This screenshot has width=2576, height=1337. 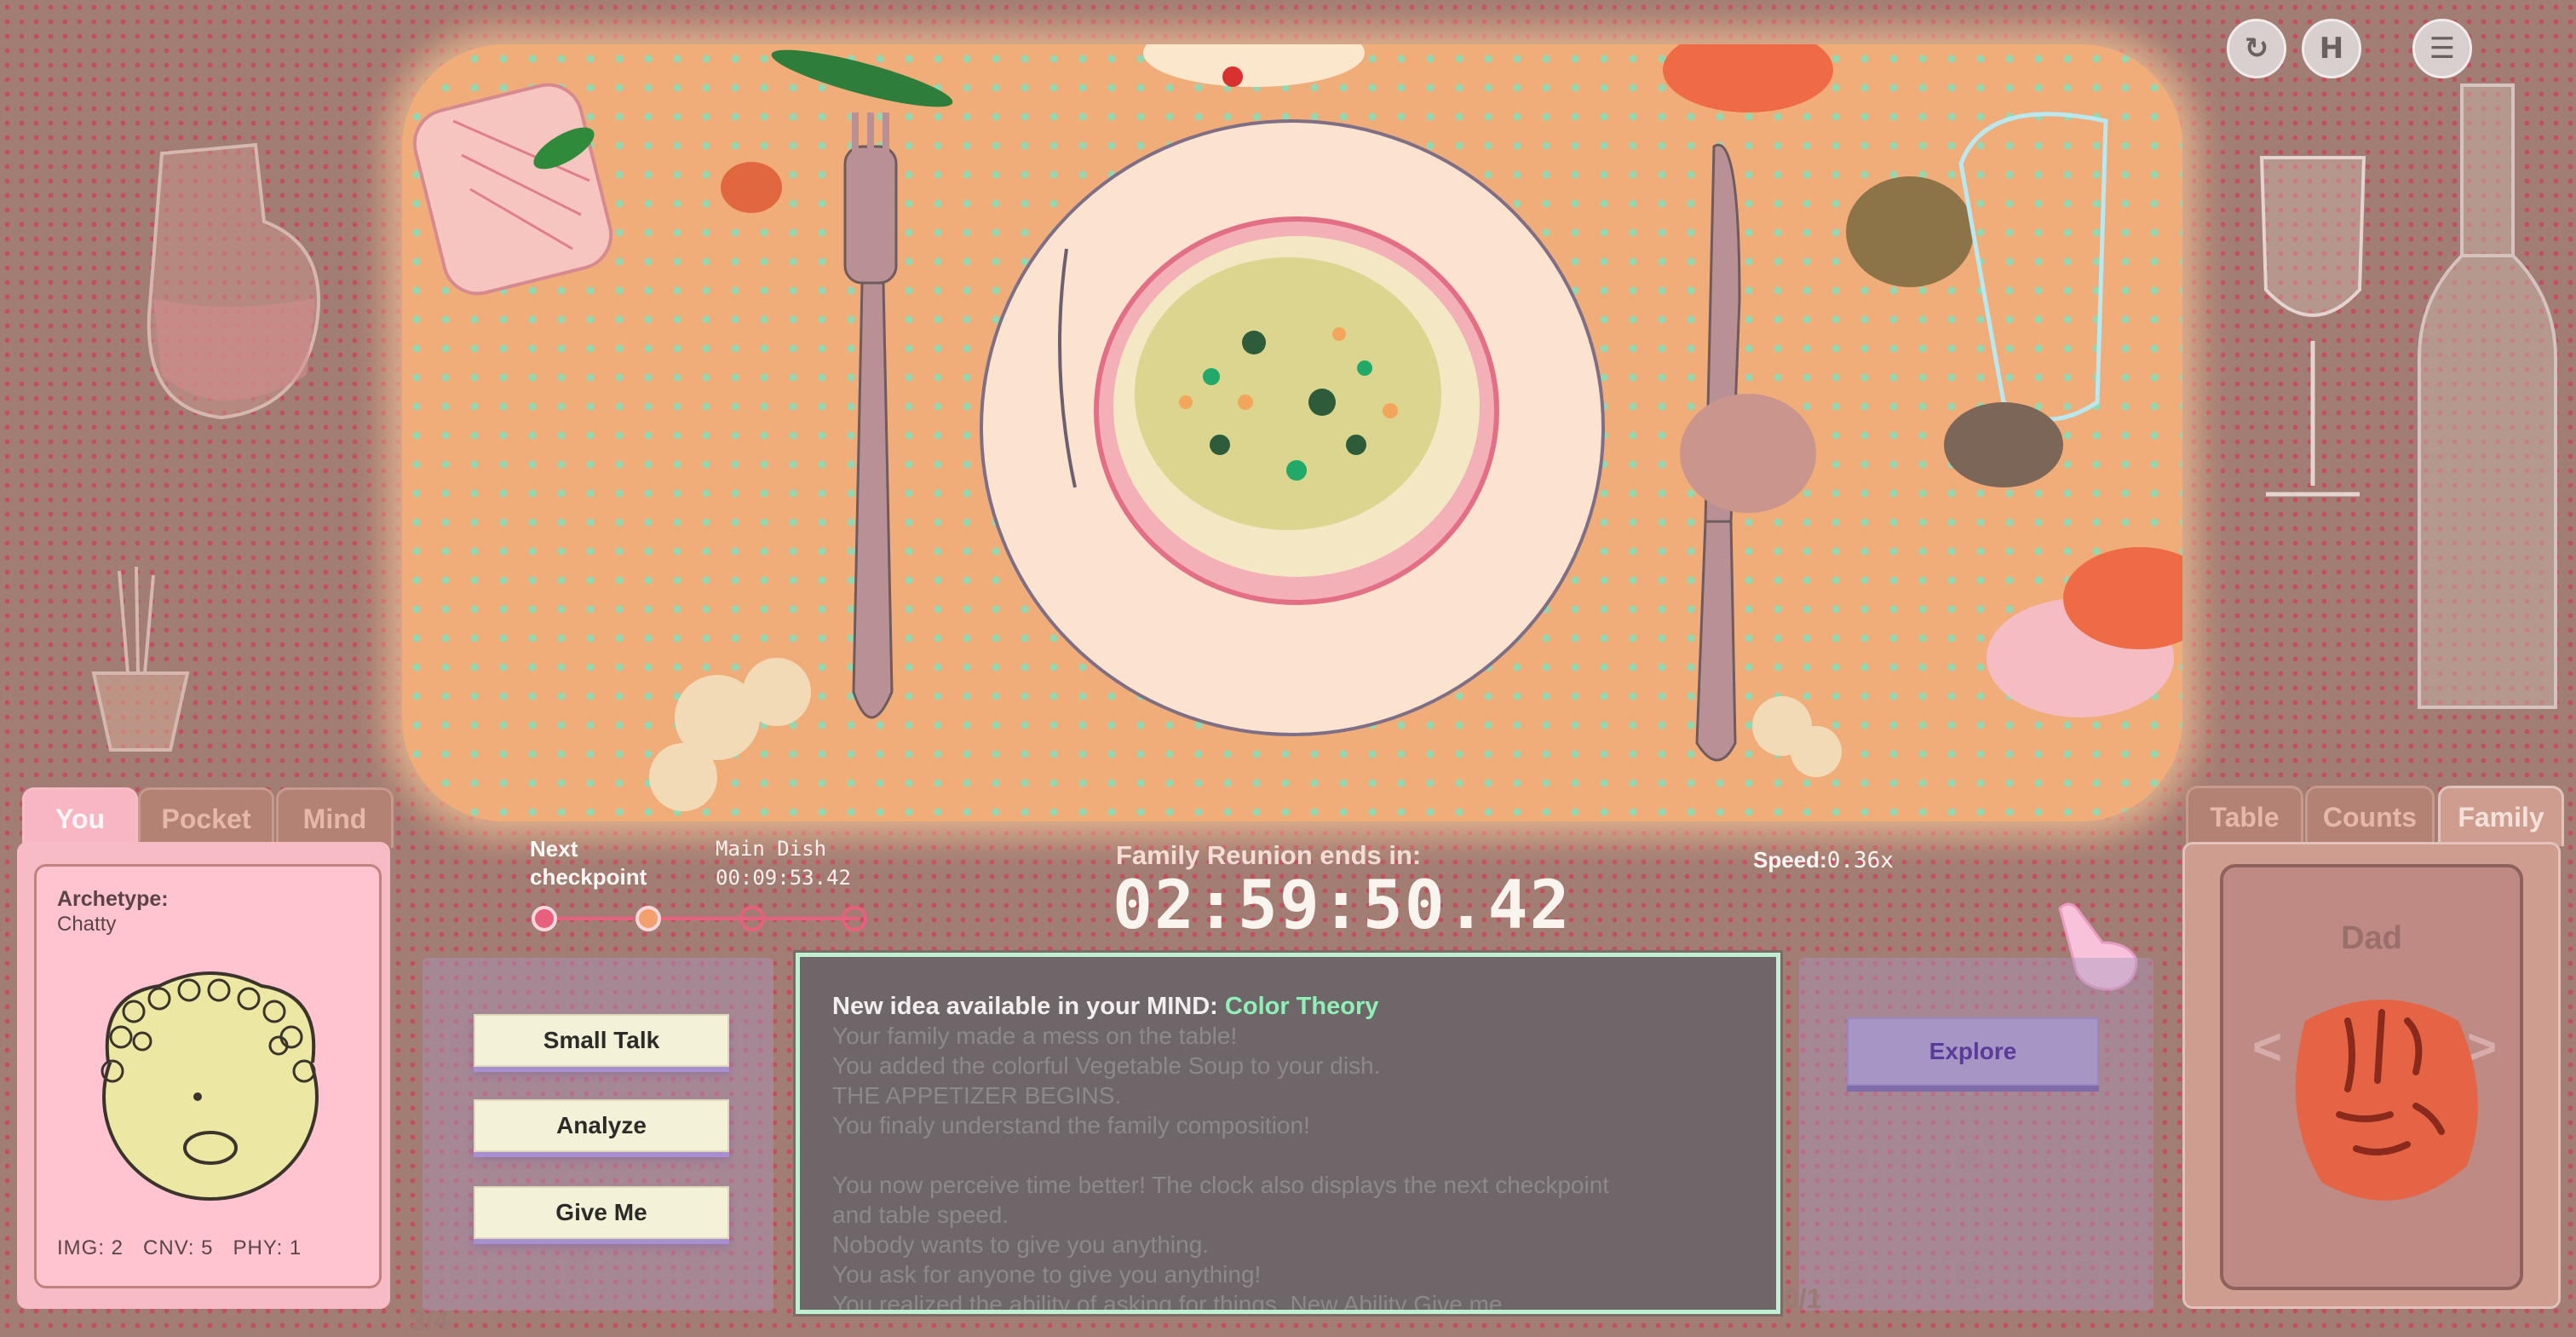 What do you see at coordinates (81, 1247) in the screenshot?
I see `img-label: IMG:` at bounding box center [81, 1247].